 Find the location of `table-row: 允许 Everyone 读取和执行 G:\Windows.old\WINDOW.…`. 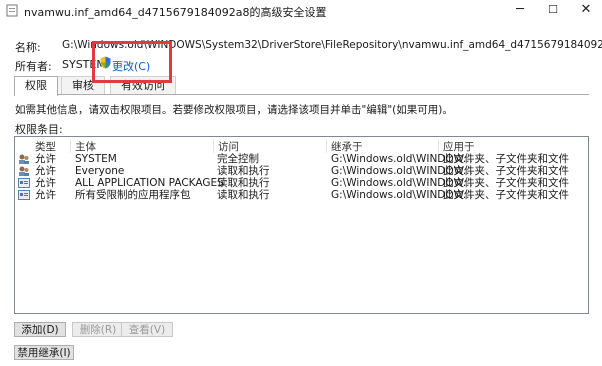

table-row: 允许 Everyone 读取和执行 G:\Windows.old\WINDOW.… is located at coordinates (301, 171).